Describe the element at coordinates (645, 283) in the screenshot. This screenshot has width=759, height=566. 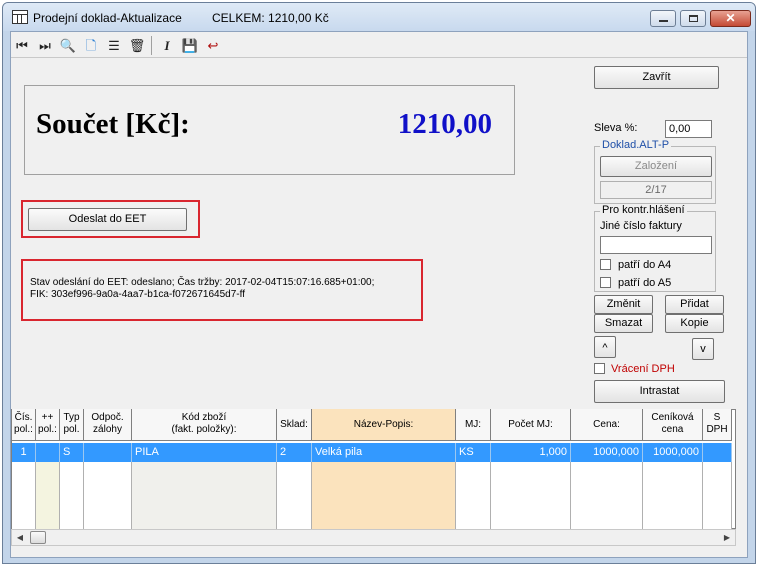
I see `a5-label: patří do A5` at that location.